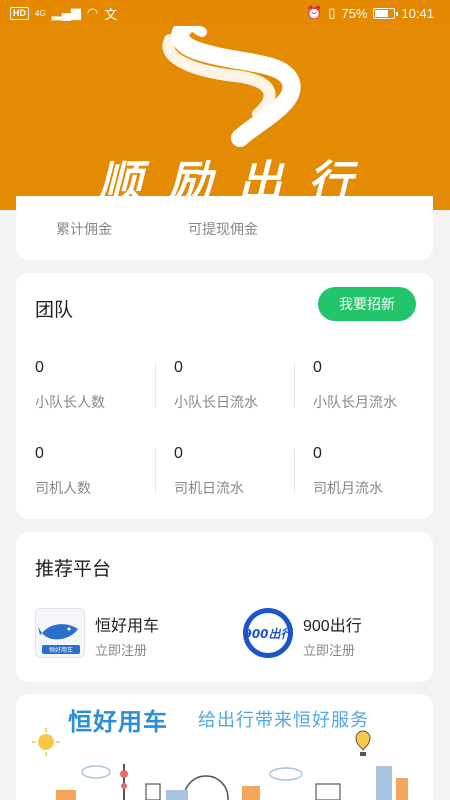  What do you see at coordinates (216, 402) in the screenshot?
I see `stat-label: 小队长日流水` at bounding box center [216, 402].